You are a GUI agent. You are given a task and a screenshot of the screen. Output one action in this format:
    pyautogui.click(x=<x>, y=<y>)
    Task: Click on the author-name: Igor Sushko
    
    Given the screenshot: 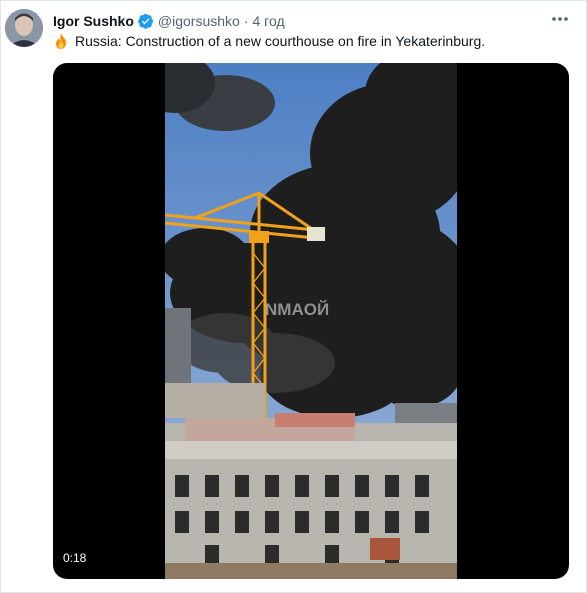 What is the action you would take?
    pyautogui.click(x=93, y=21)
    